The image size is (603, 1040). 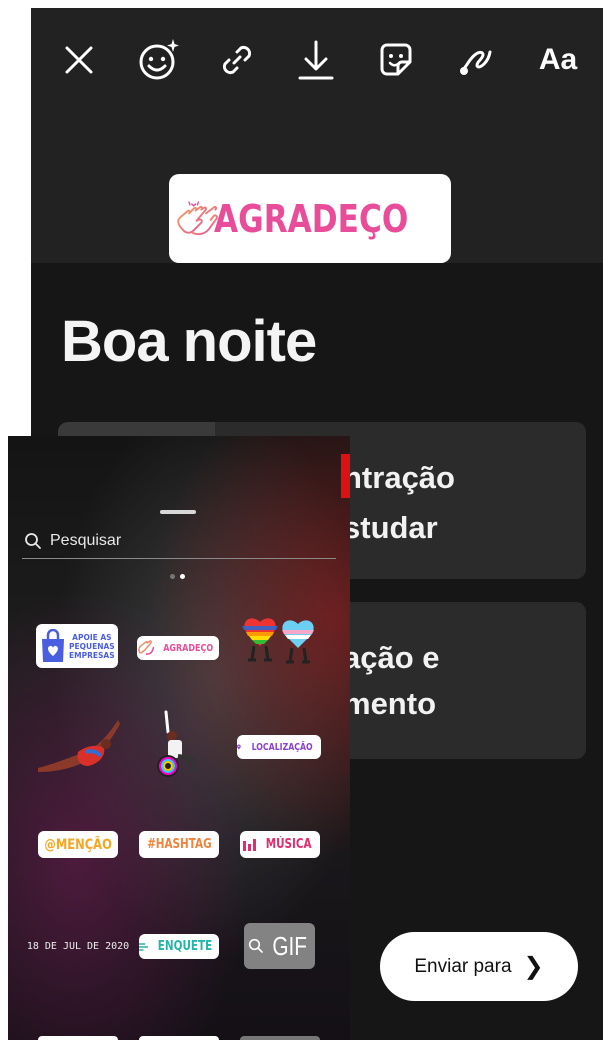 I want to click on pride-hearts-icon, so click(x=278, y=641).